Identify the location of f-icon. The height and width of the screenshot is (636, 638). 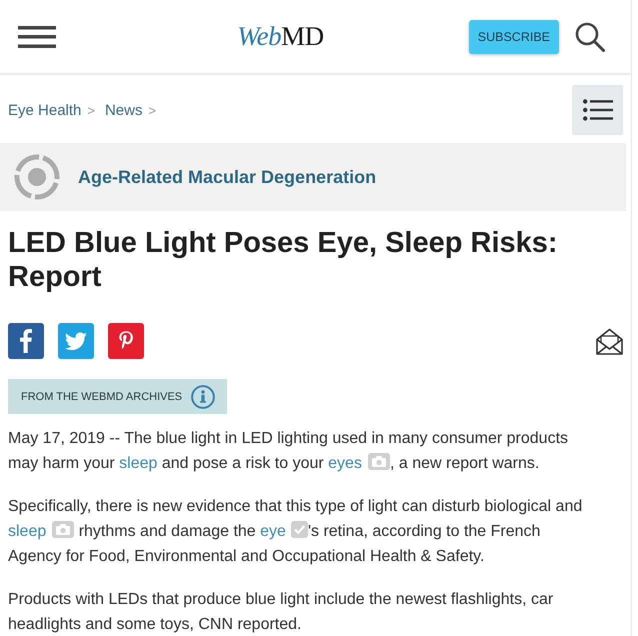
(26, 341).